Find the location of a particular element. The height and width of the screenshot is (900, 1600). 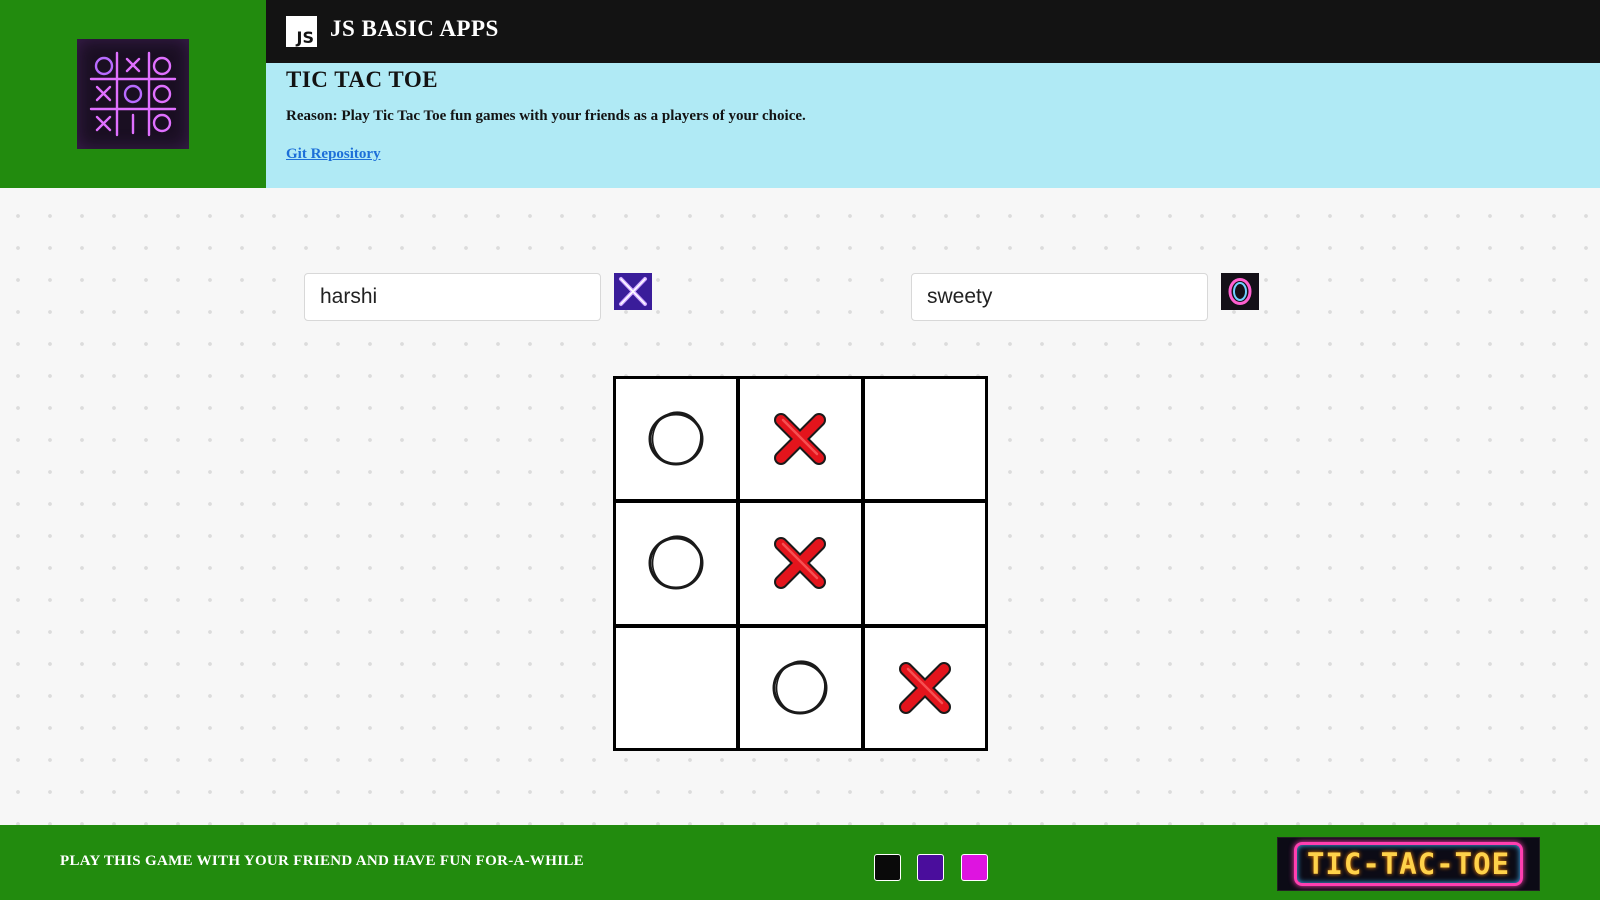

player2-name-input is located at coordinates (1059, 297).